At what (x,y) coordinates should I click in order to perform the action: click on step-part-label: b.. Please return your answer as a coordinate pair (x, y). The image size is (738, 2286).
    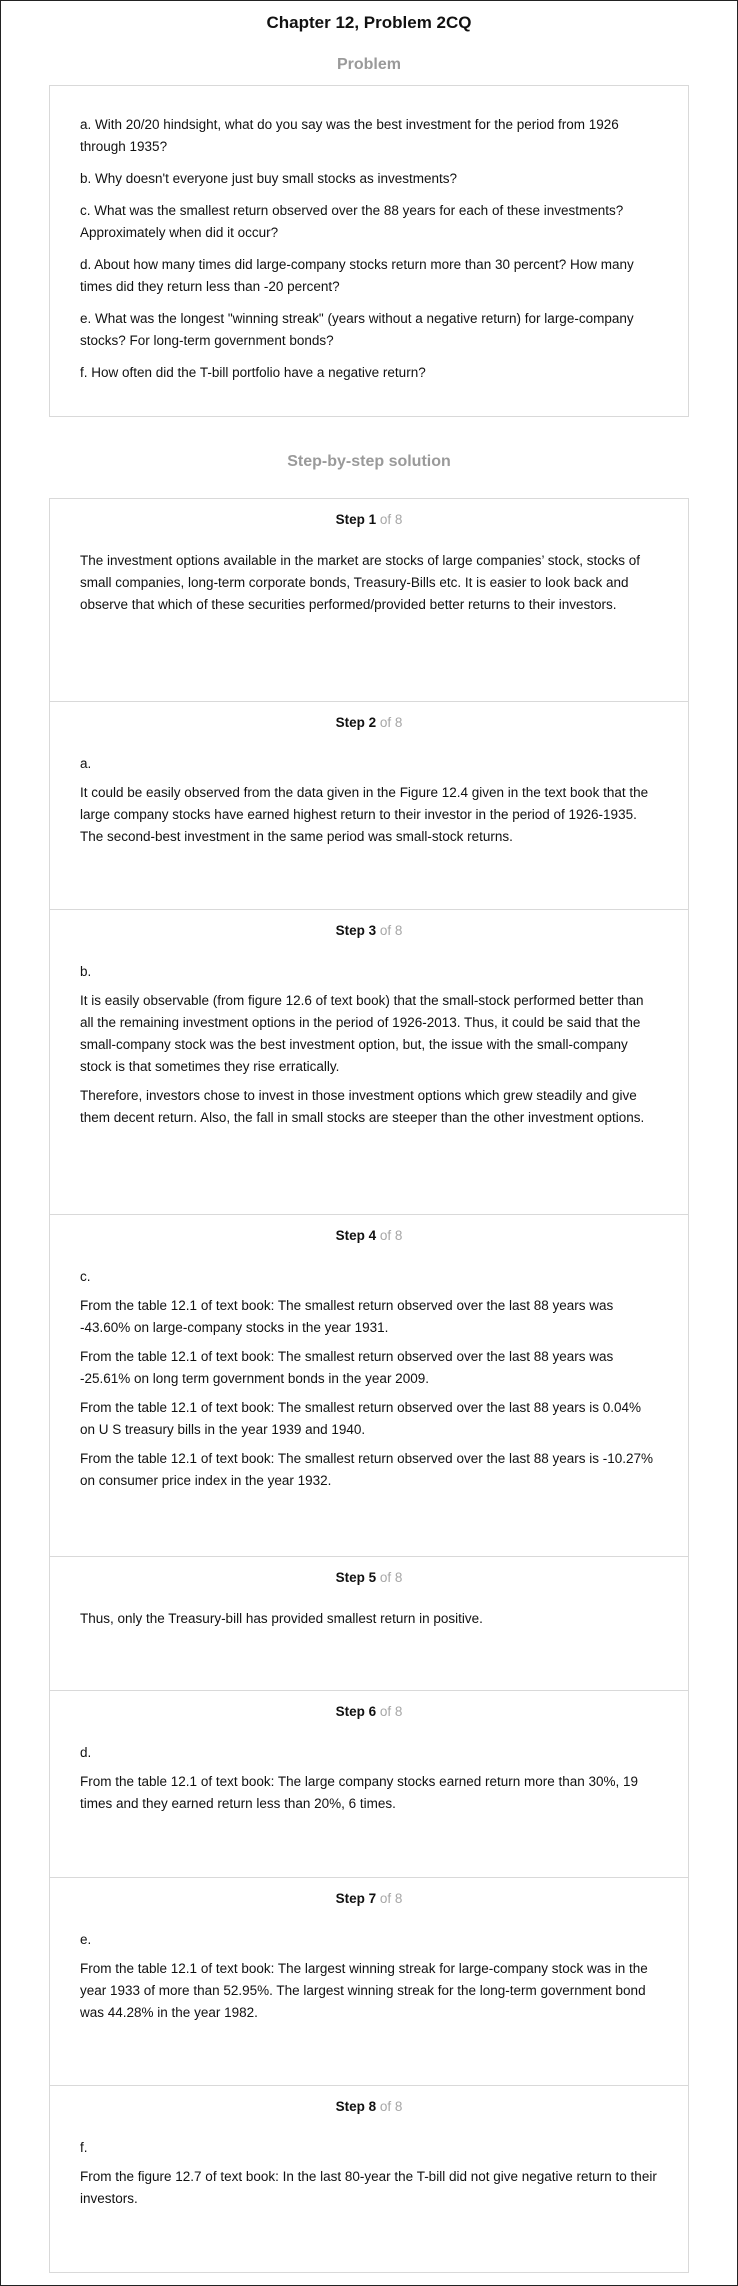
    Looking at the image, I should click on (86, 971).